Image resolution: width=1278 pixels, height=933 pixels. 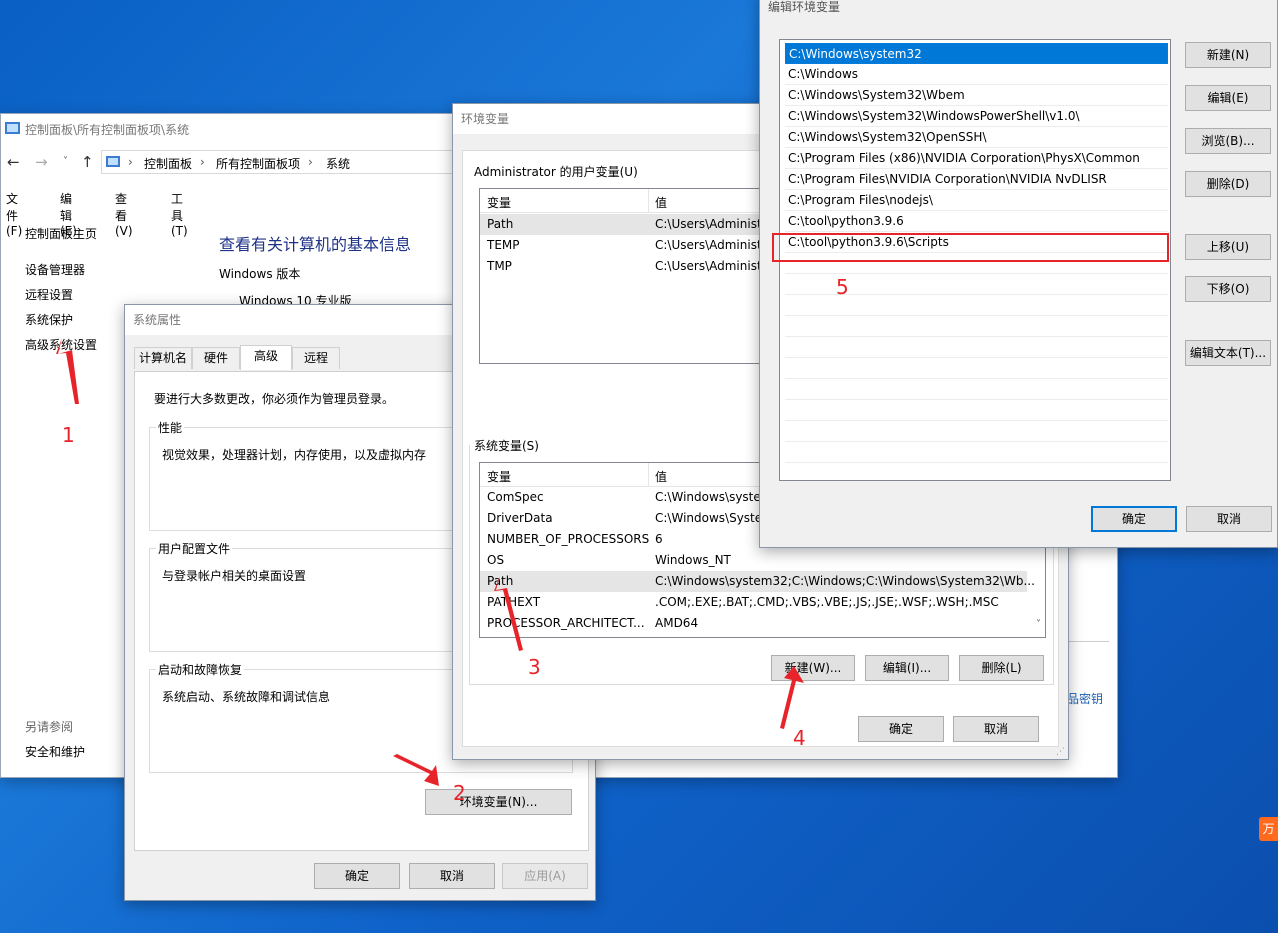 What do you see at coordinates (556, 172) in the screenshot?
I see `user-vars-group-label: Administrator 的用户变量(U)` at bounding box center [556, 172].